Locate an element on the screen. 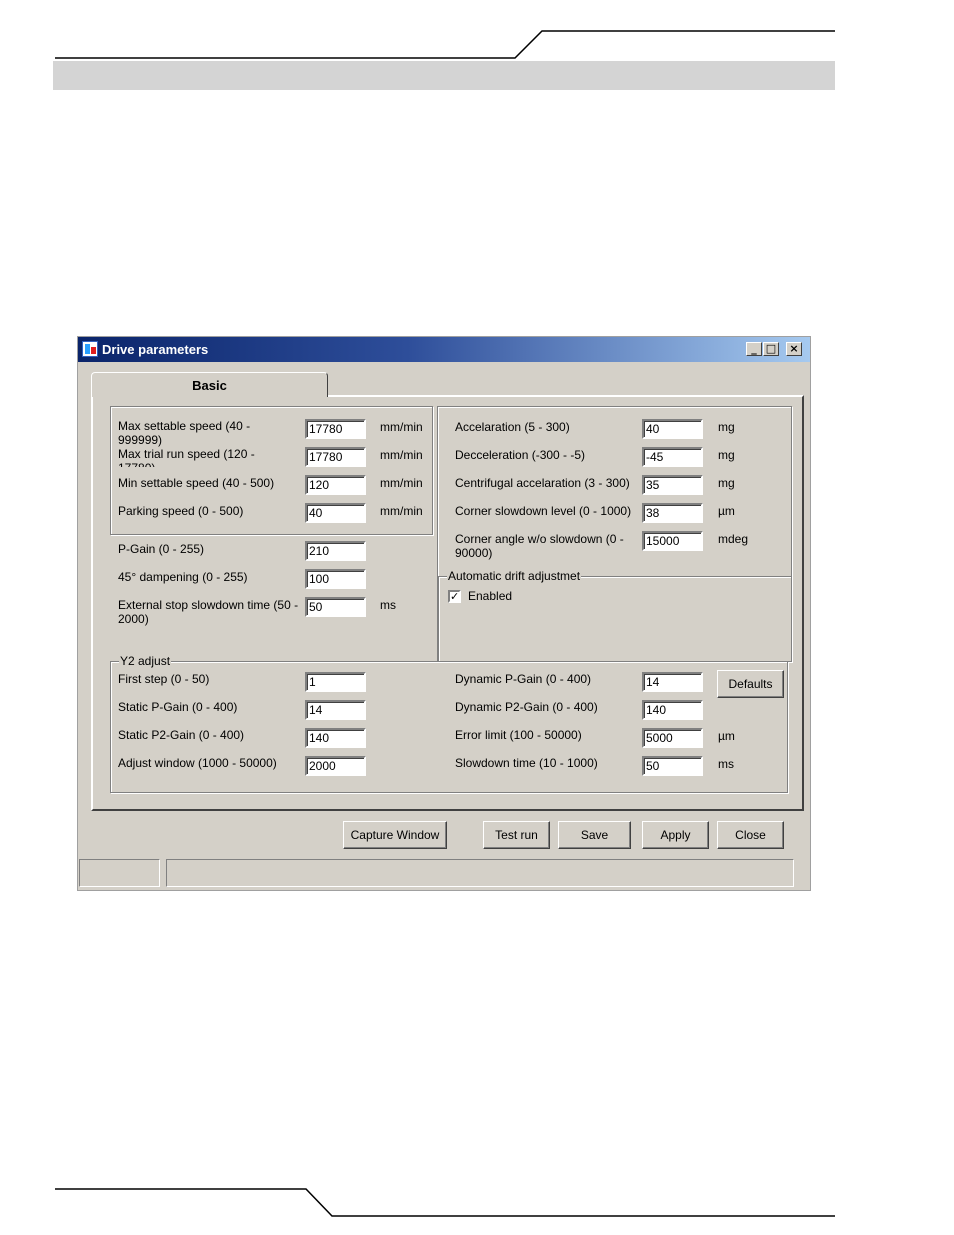 This screenshot has height=1235, width=954. p-gain-label: P-Gain (0 - 255) is located at coordinates (161, 549).